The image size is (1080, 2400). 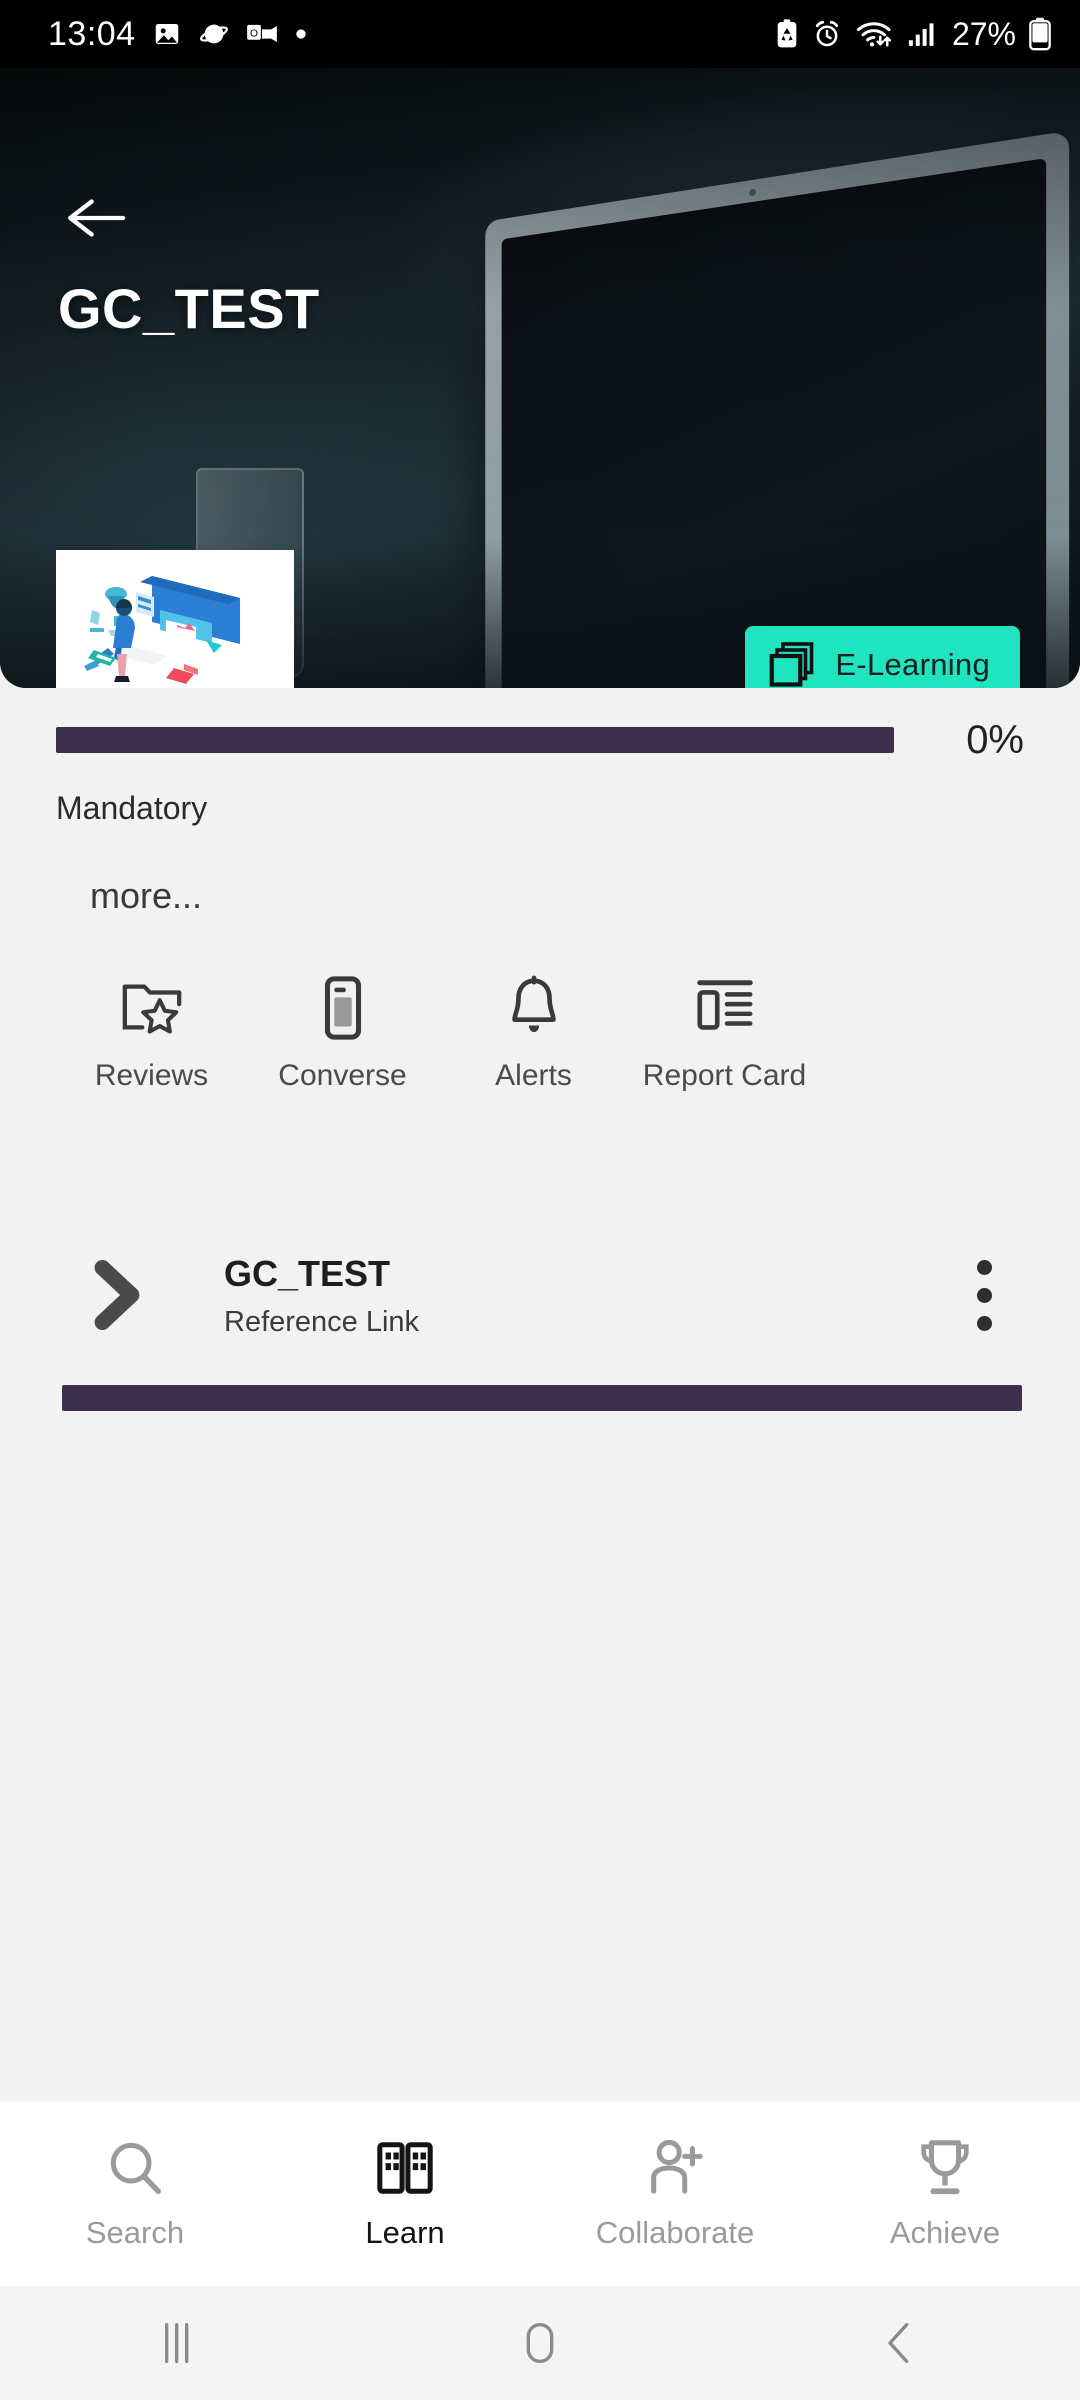 What do you see at coordinates (724, 1005) in the screenshot?
I see `report-card-icon` at bounding box center [724, 1005].